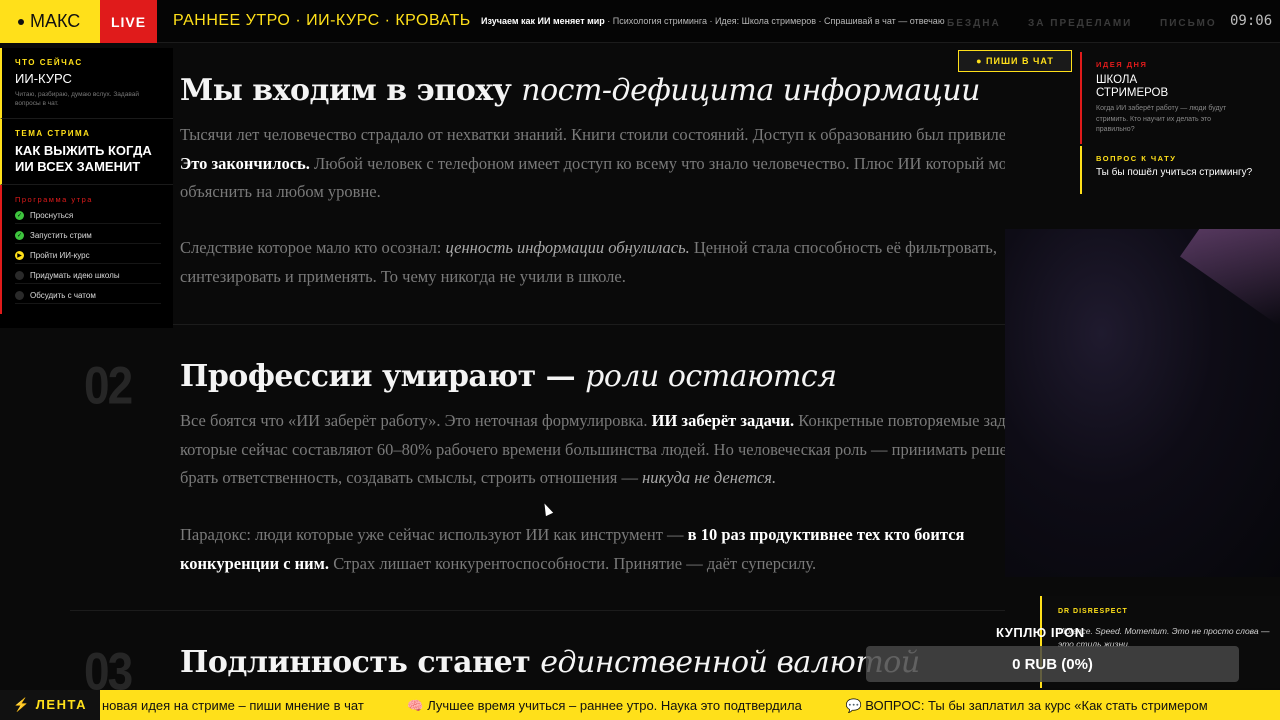  I want to click on text-italic: ценность информации обнулилась., so click(567, 247).